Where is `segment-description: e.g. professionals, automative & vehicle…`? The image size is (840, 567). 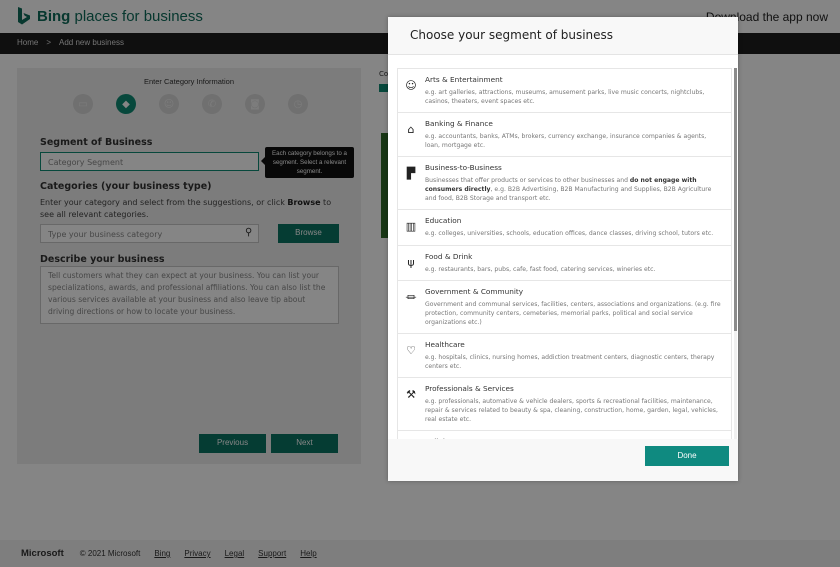
segment-description: e.g. professionals, automative & vehicle… is located at coordinates (571, 410).